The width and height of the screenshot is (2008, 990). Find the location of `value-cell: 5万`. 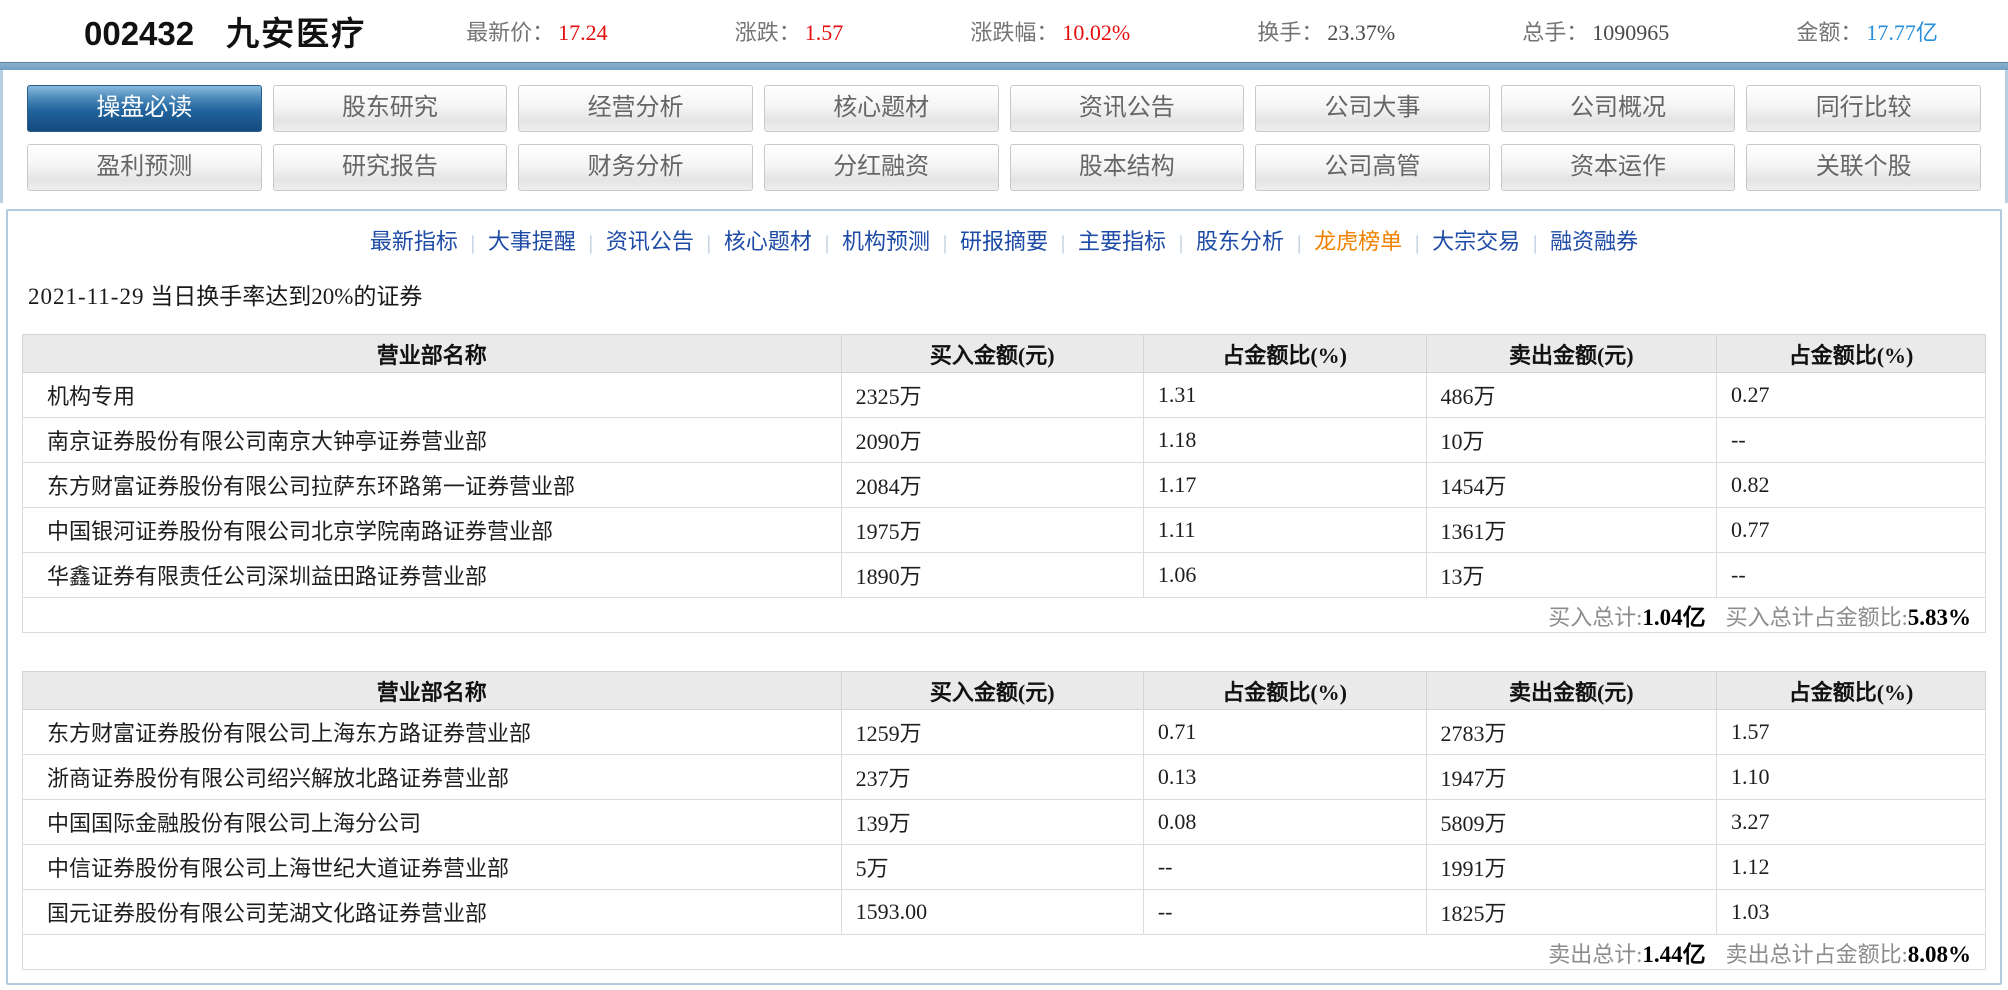

value-cell: 5万 is located at coordinates (992, 867).